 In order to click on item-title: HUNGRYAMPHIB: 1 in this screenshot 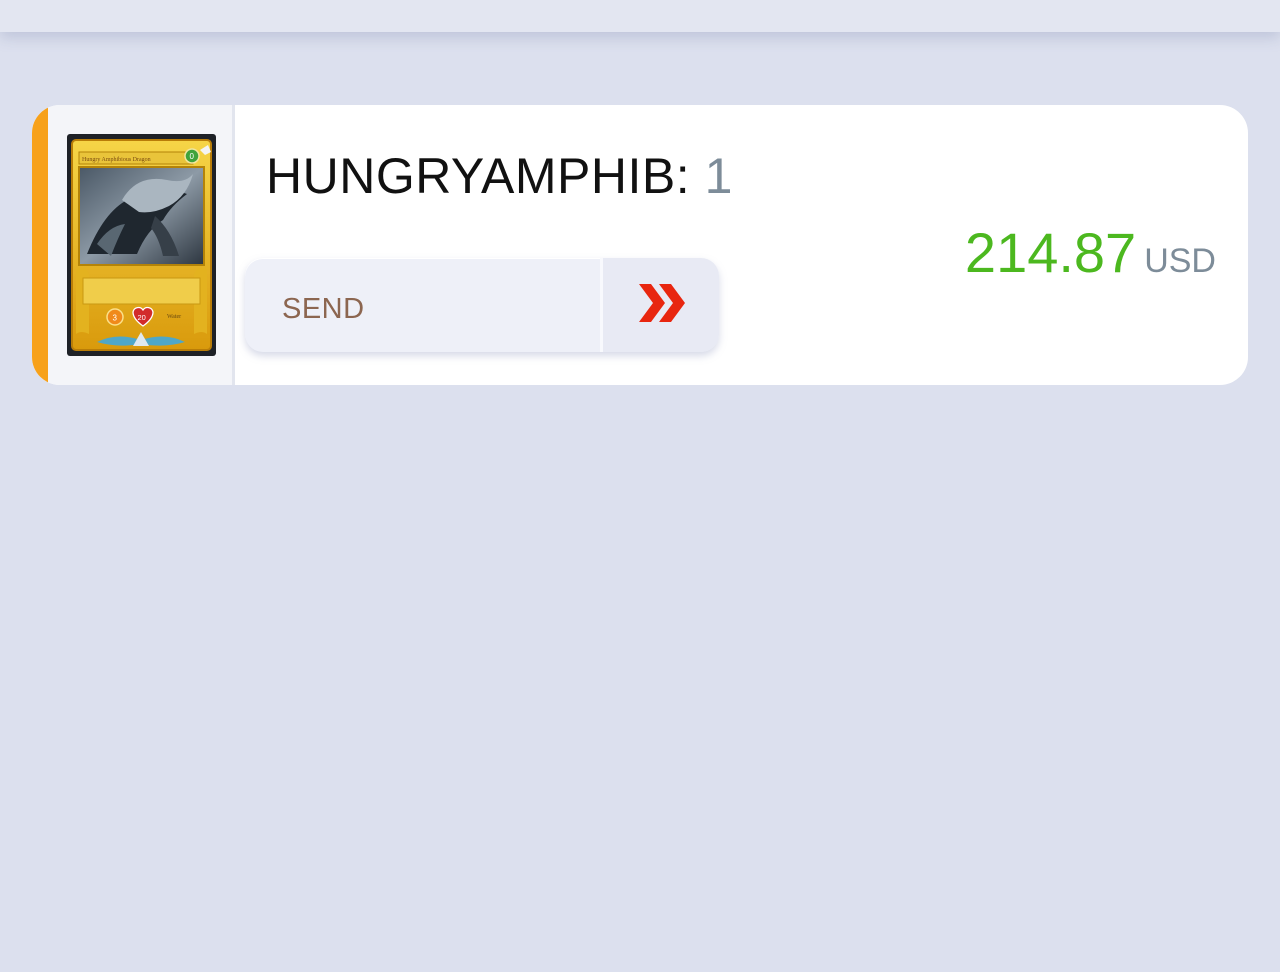, I will do `click(499, 176)`.